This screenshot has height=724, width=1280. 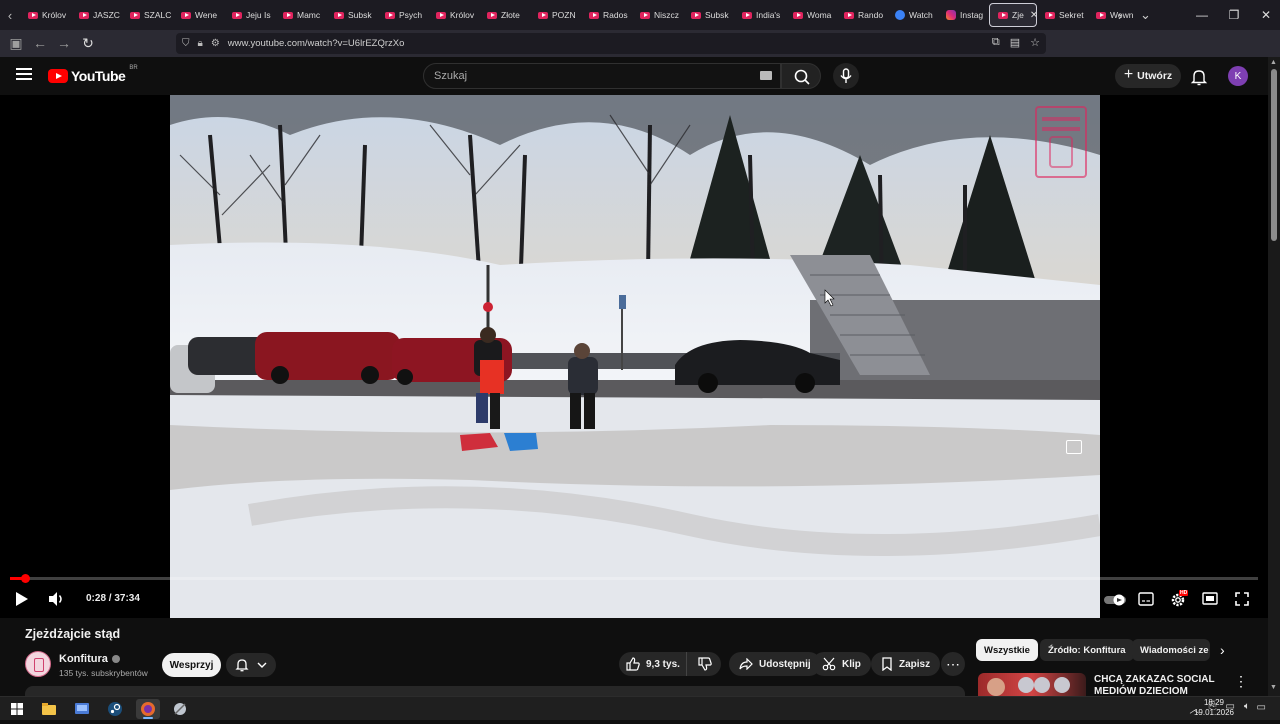 I want to click on scroll-up-arrow-icon: ▲, so click(x=1273, y=62).